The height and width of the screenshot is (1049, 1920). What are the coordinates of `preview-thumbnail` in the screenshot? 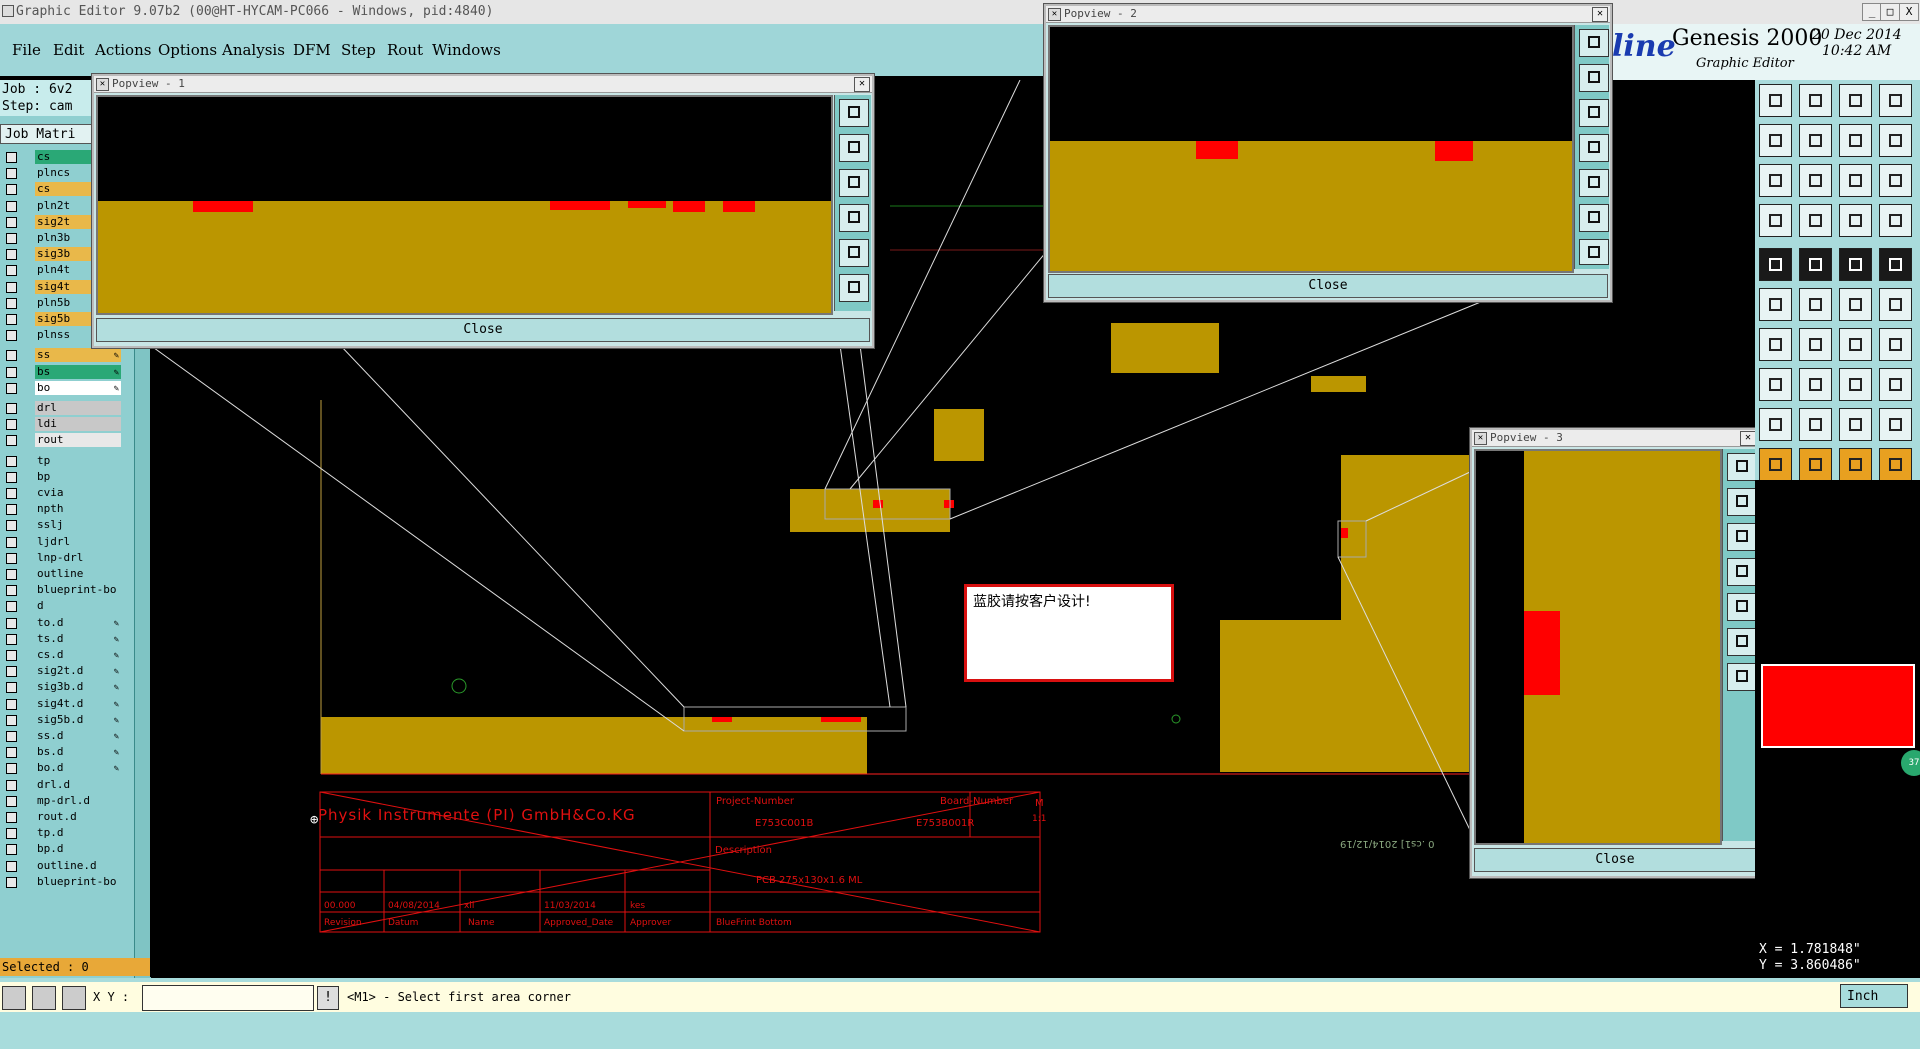 It's located at (1838, 706).